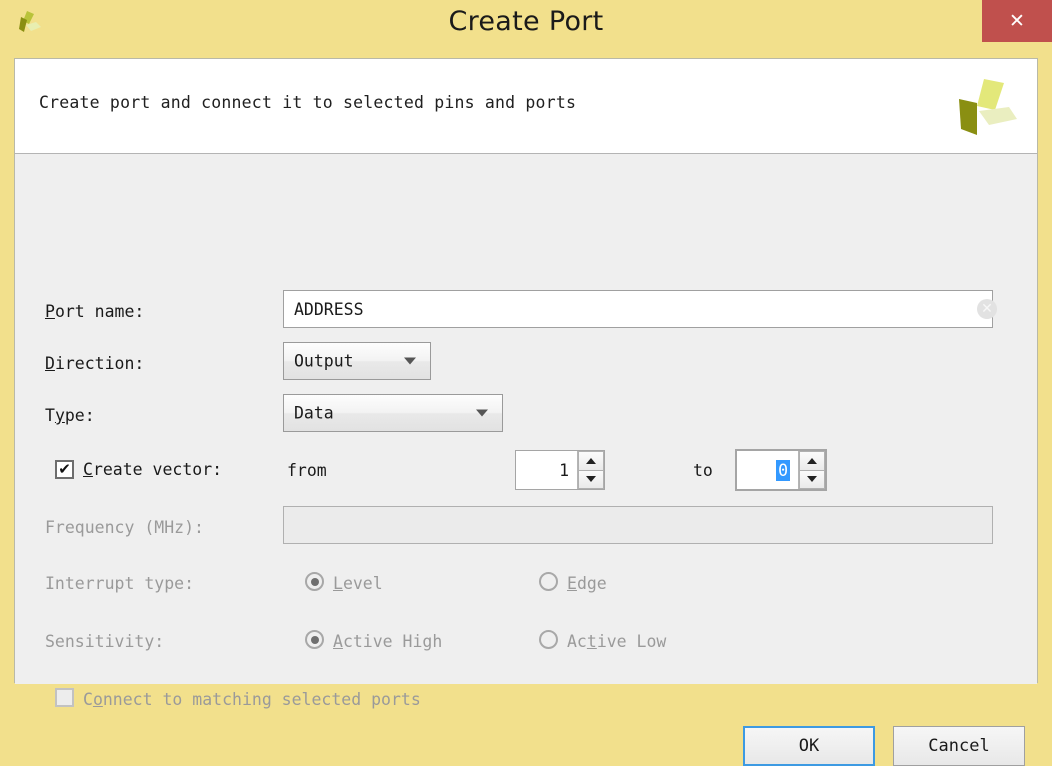 This screenshot has height=766, width=1052. Describe the element at coordinates (95, 311) in the screenshot. I see `port-name-label: Port name:` at that location.